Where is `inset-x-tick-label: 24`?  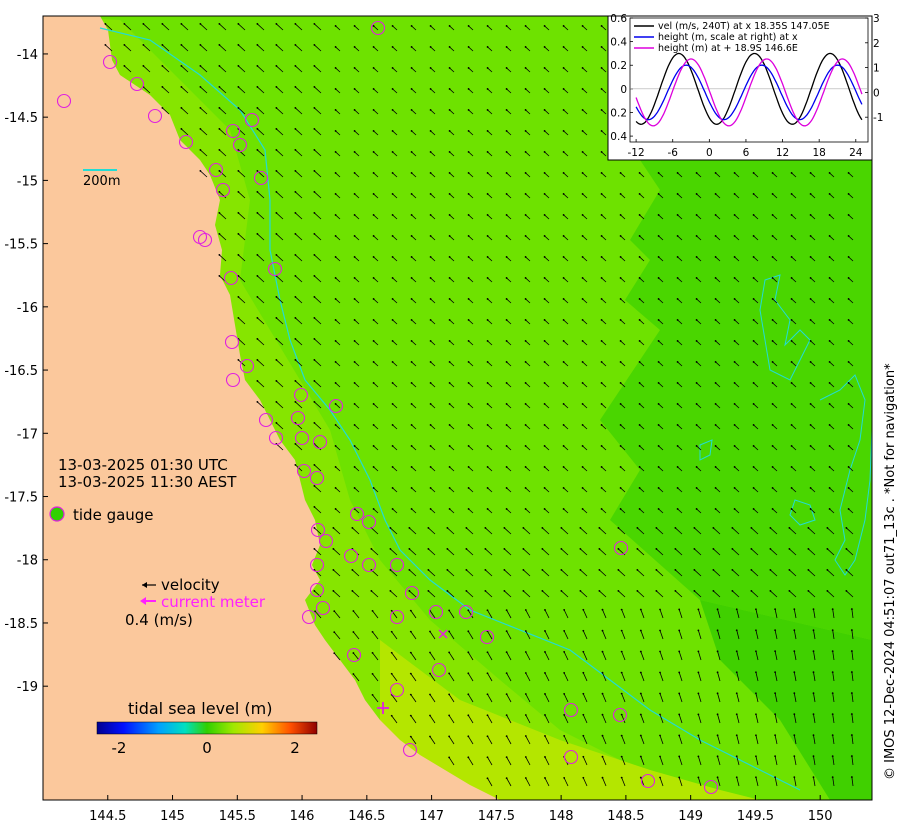
inset-x-tick-label: 24 is located at coordinates (856, 153).